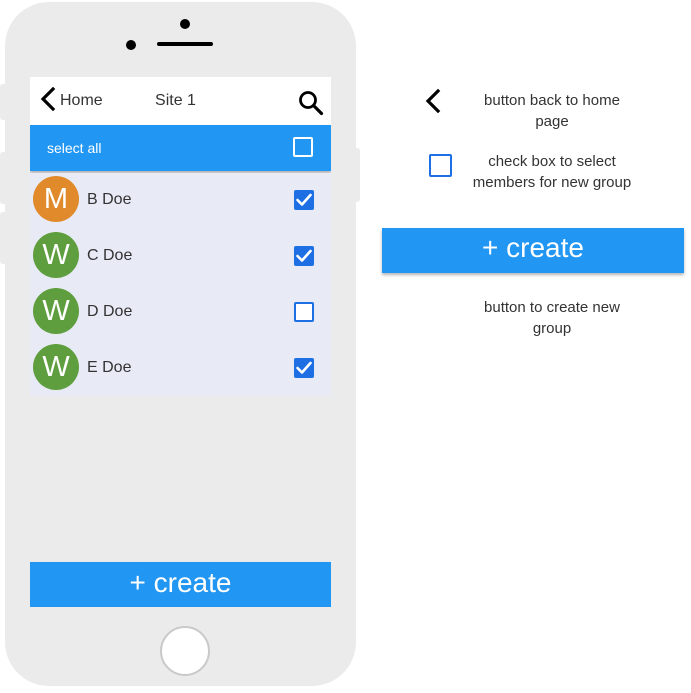 Image resolution: width=691 pixels, height=693 pixels. What do you see at coordinates (74, 148) in the screenshot?
I see `select-all-label: select all` at bounding box center [74, 148].